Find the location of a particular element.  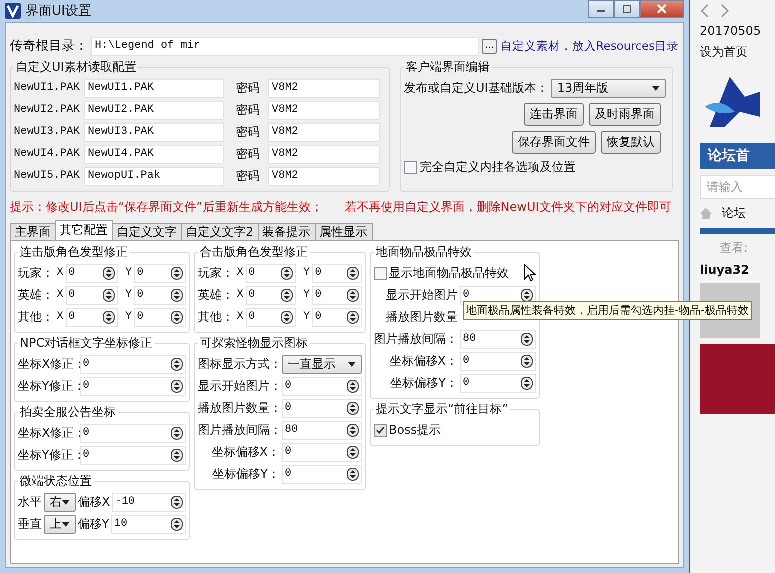

tab: 其它配置 is located at coordinates (84, 230).